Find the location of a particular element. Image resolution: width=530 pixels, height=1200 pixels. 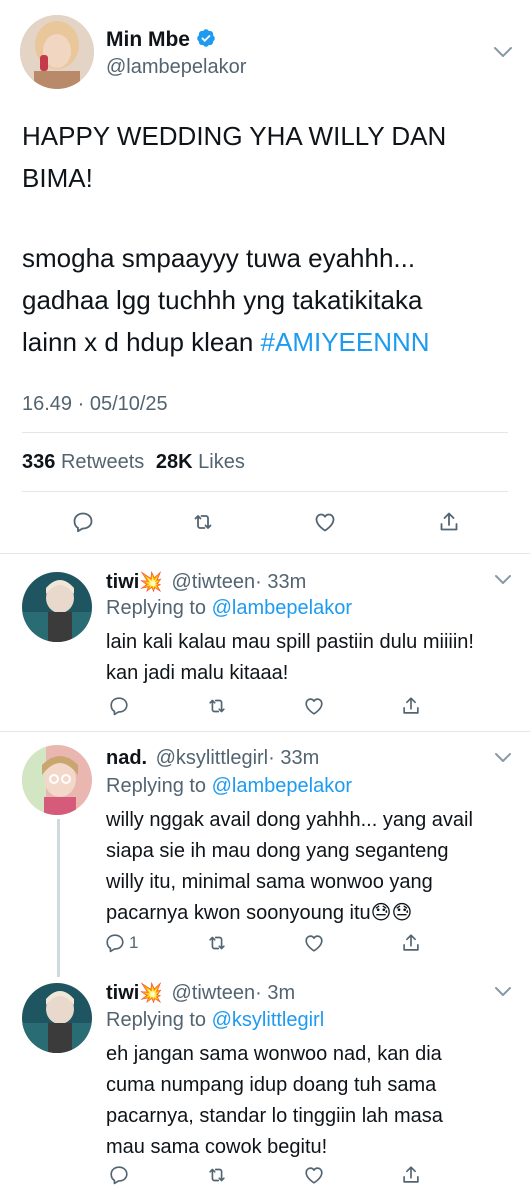

tweet-text-line: gadhaa lgg tuchhh yng takatikitaka is located at coordinates (222, 300).